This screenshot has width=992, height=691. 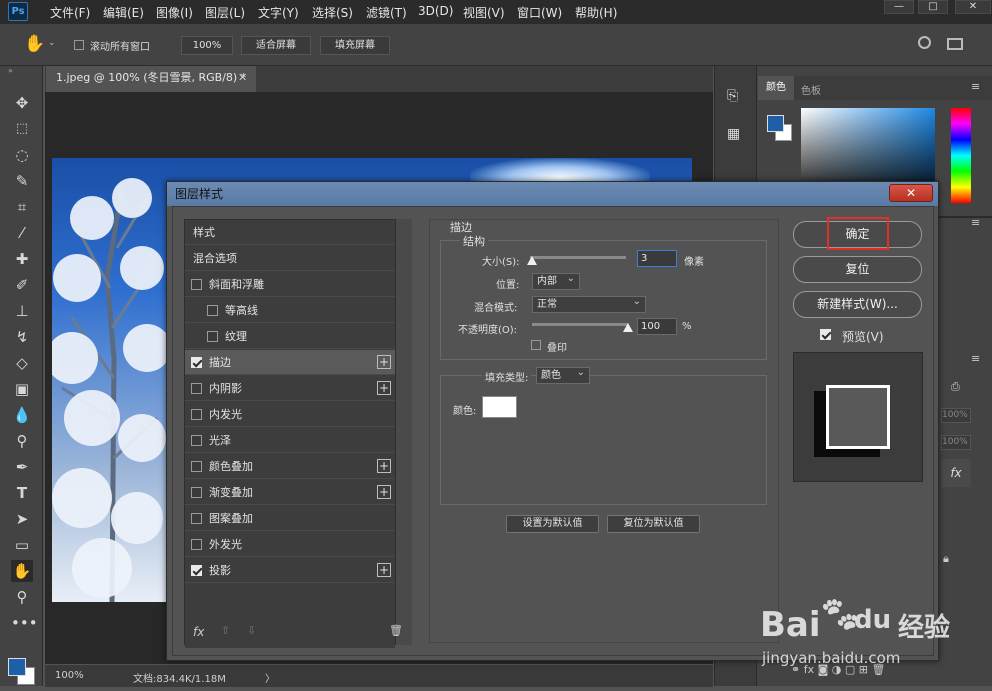 I want to click on fit-screen-button: 适合屏幕, so click(x=276, y=45).